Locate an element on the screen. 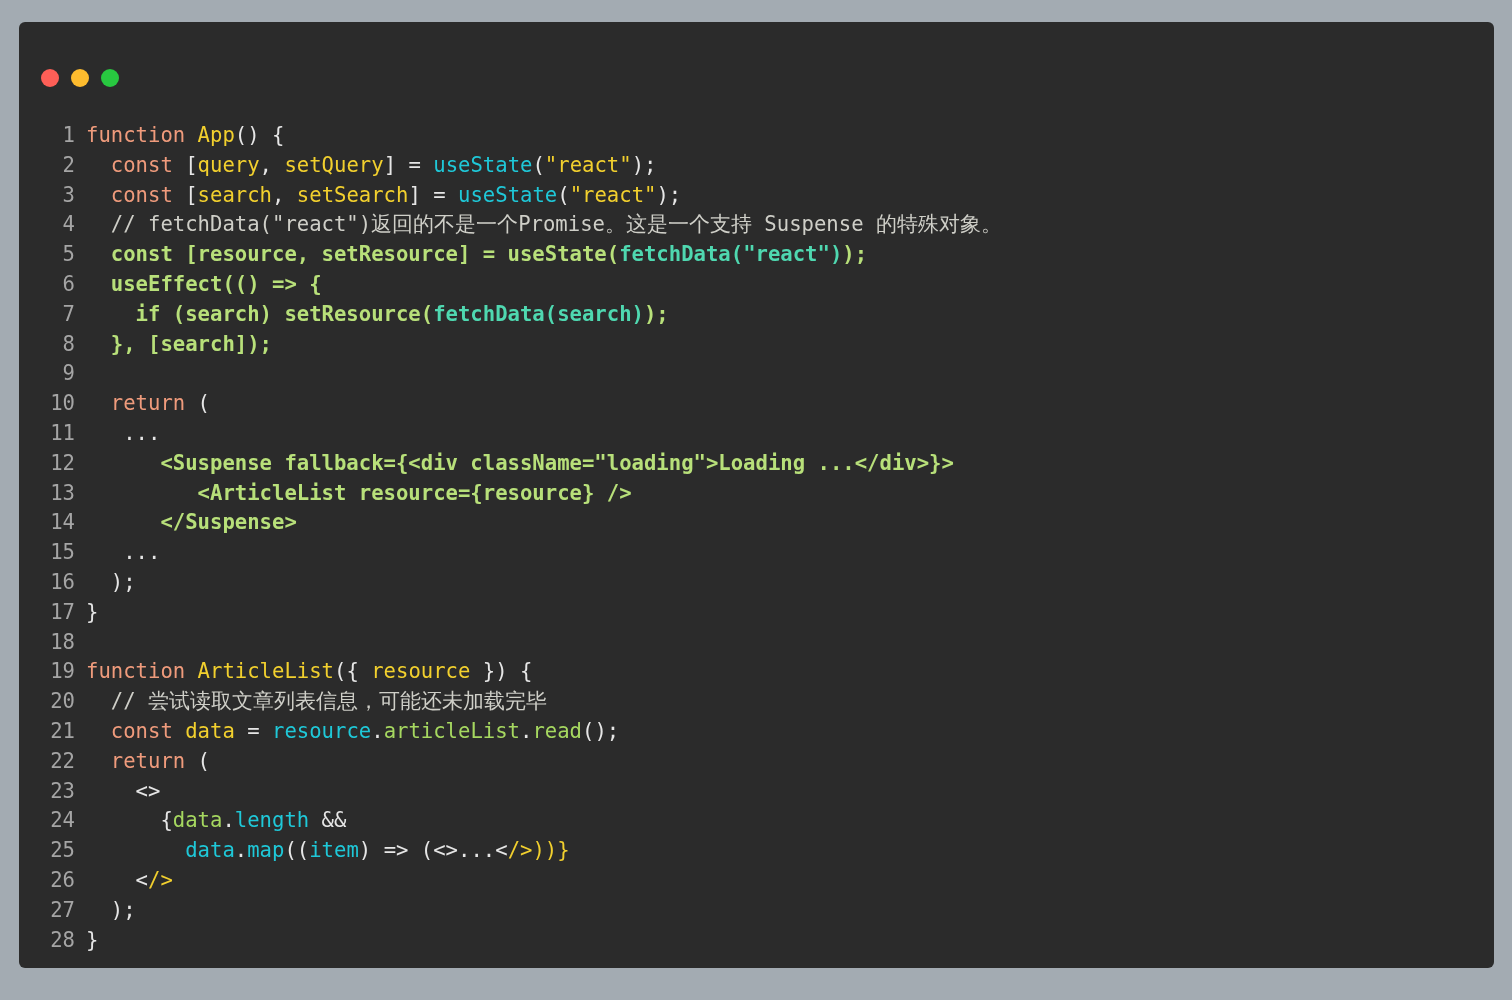 The image size is (1512, 1000). code-line: </Suspense> is located at coordinates (228, 523).